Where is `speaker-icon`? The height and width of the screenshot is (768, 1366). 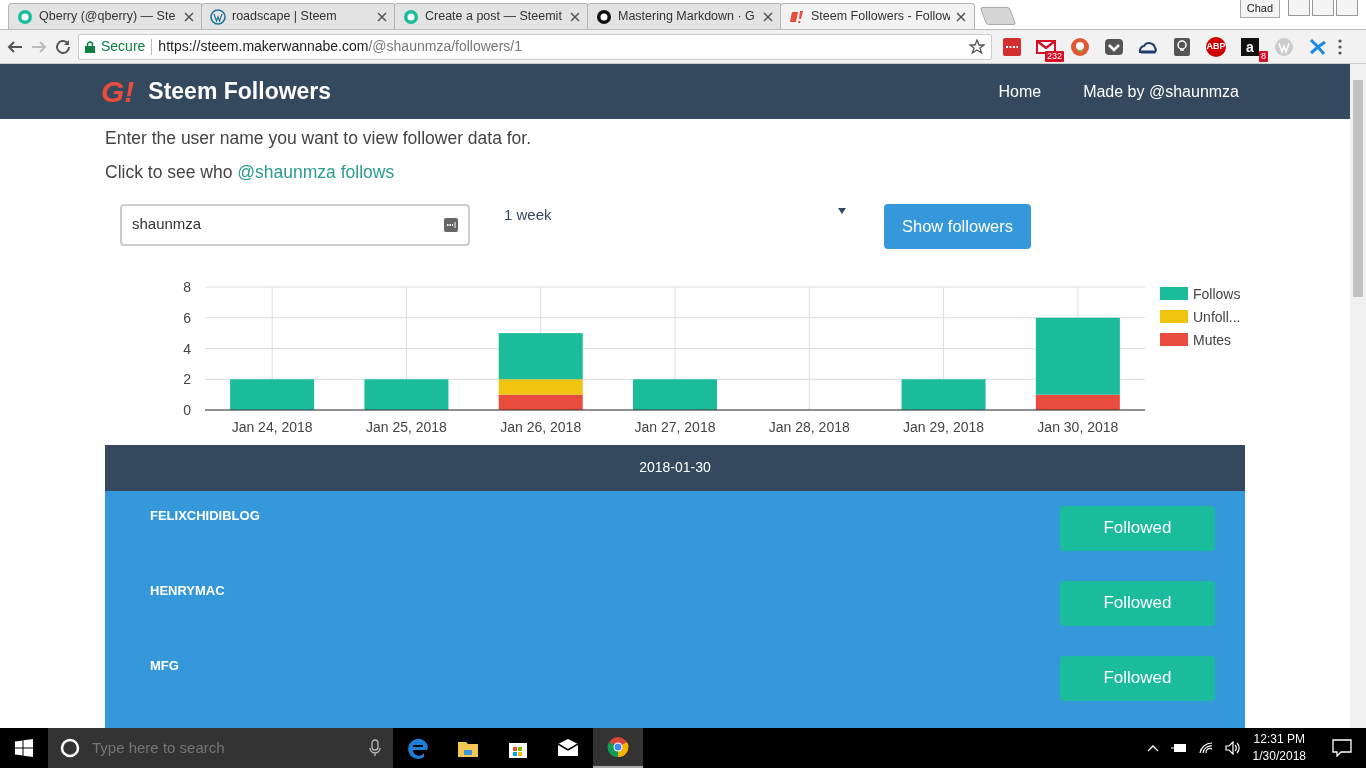 speaker-icon is located at coordinates (1232, 748).